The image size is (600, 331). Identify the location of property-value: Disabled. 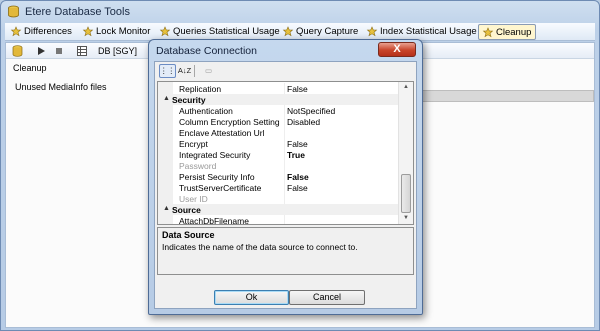
(342, 122).